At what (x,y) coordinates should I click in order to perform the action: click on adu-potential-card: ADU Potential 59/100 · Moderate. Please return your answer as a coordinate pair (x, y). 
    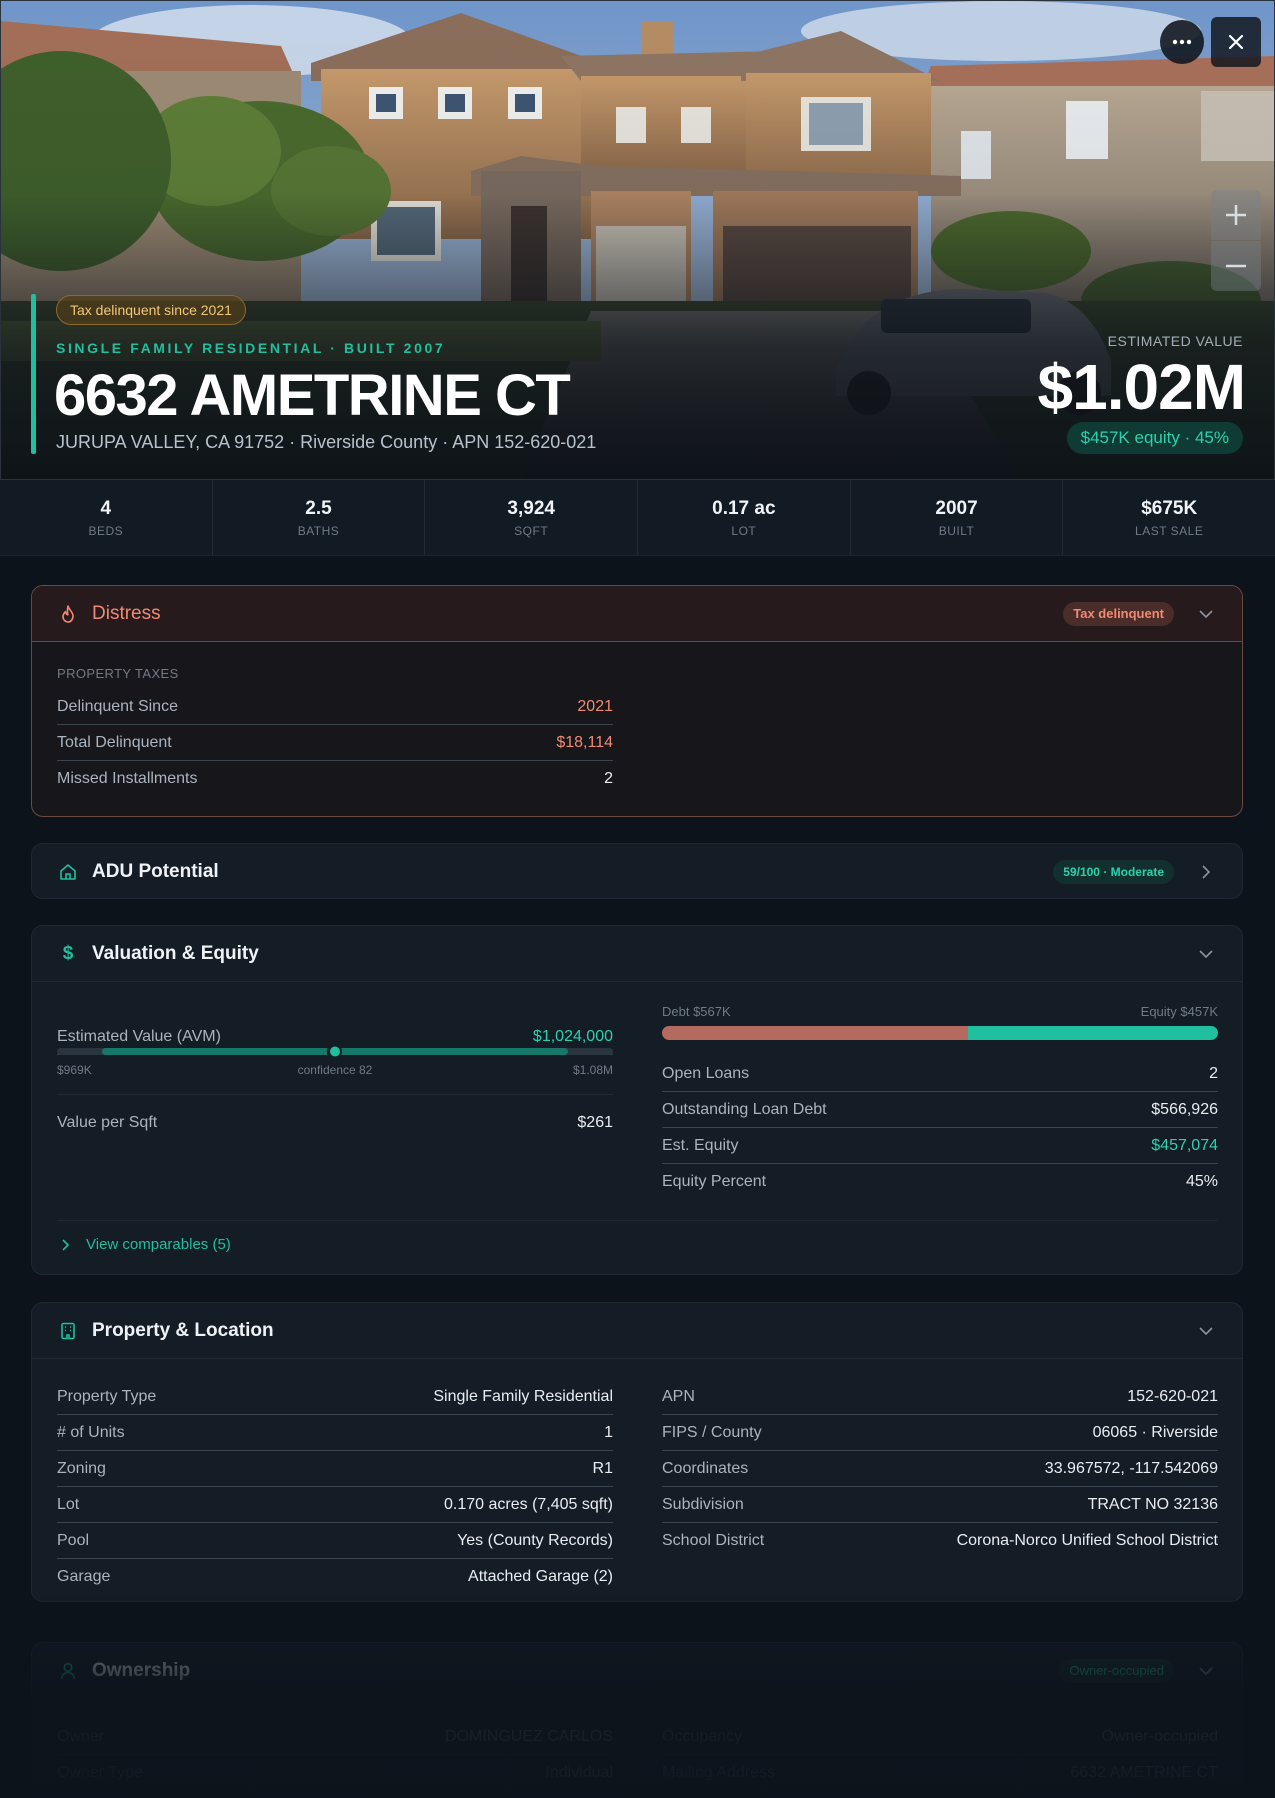
    Looking at the image, I should click on (637, 871).